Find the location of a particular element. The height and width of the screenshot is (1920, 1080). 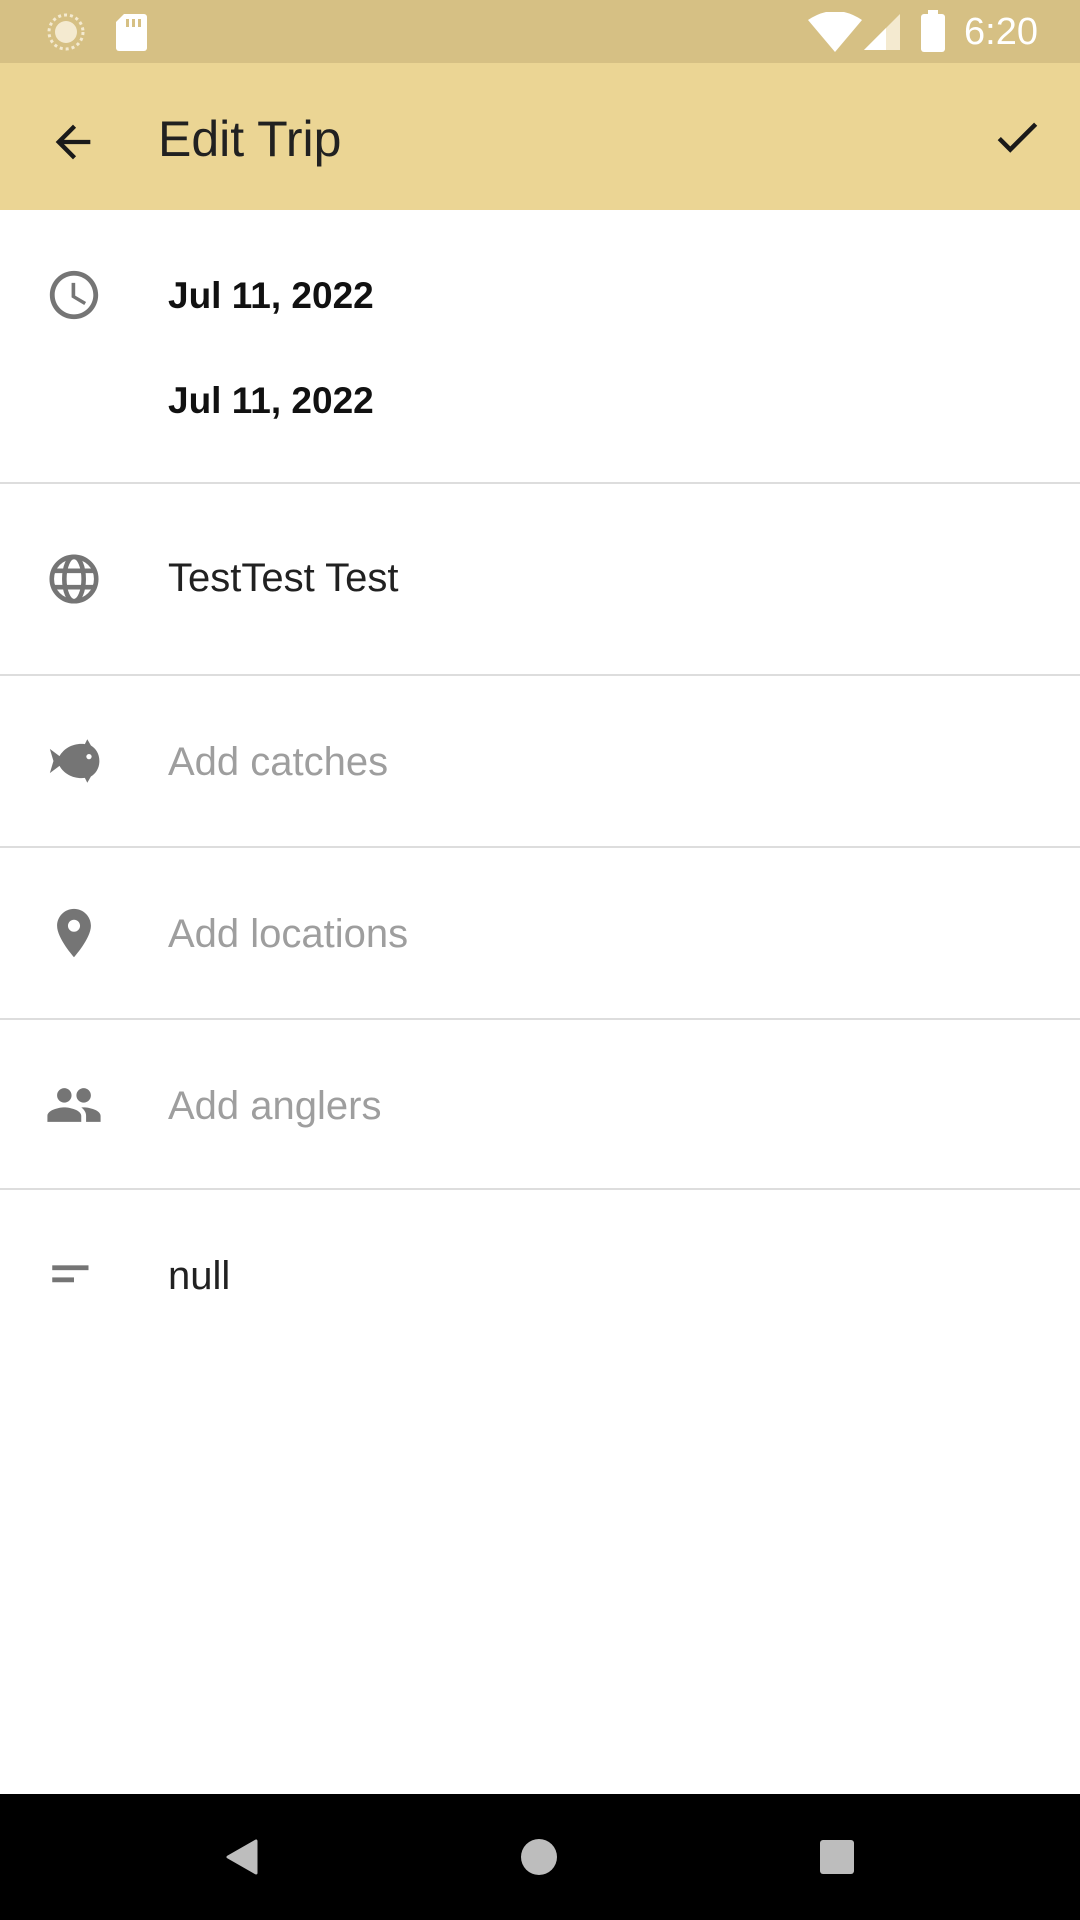

back-button is located at coordinates (73, 142).